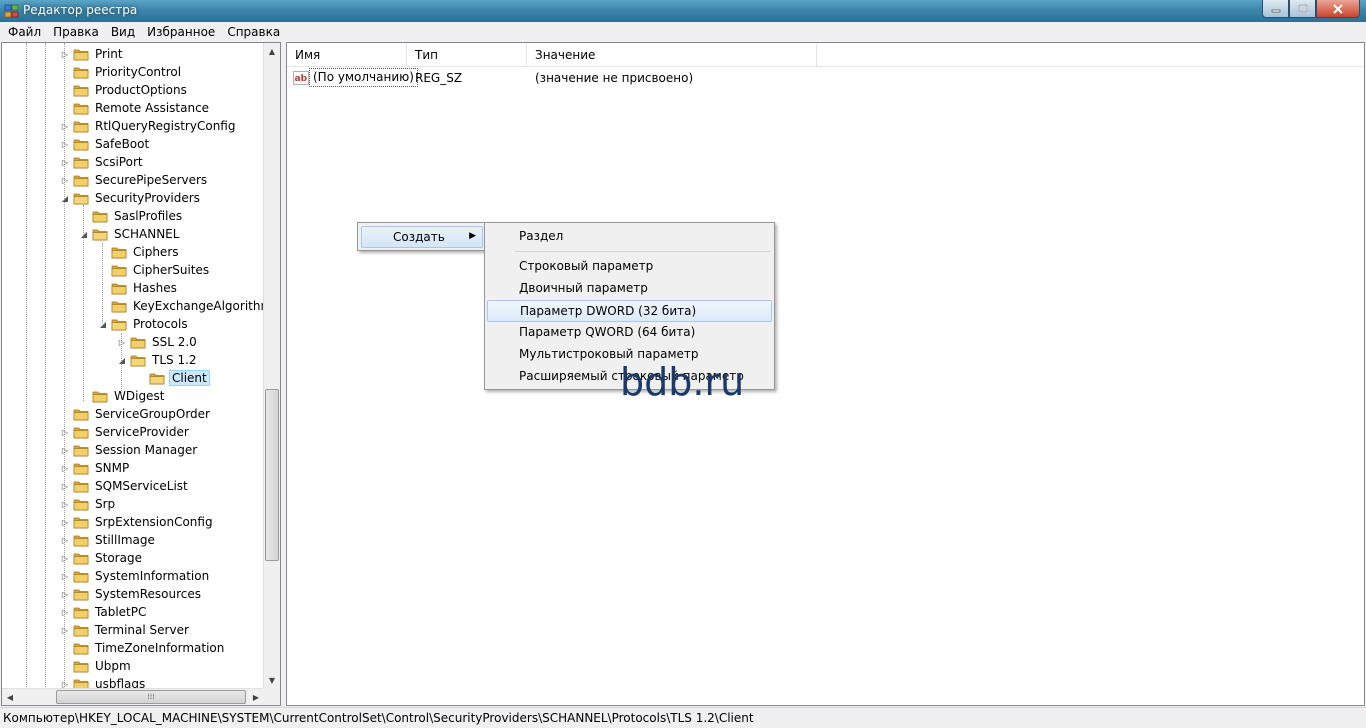 The image size is (1366, 728). Describe the element at coordinates (131, 216) in the screenshot. I see `tree-item: SaslProfiles` at that location.